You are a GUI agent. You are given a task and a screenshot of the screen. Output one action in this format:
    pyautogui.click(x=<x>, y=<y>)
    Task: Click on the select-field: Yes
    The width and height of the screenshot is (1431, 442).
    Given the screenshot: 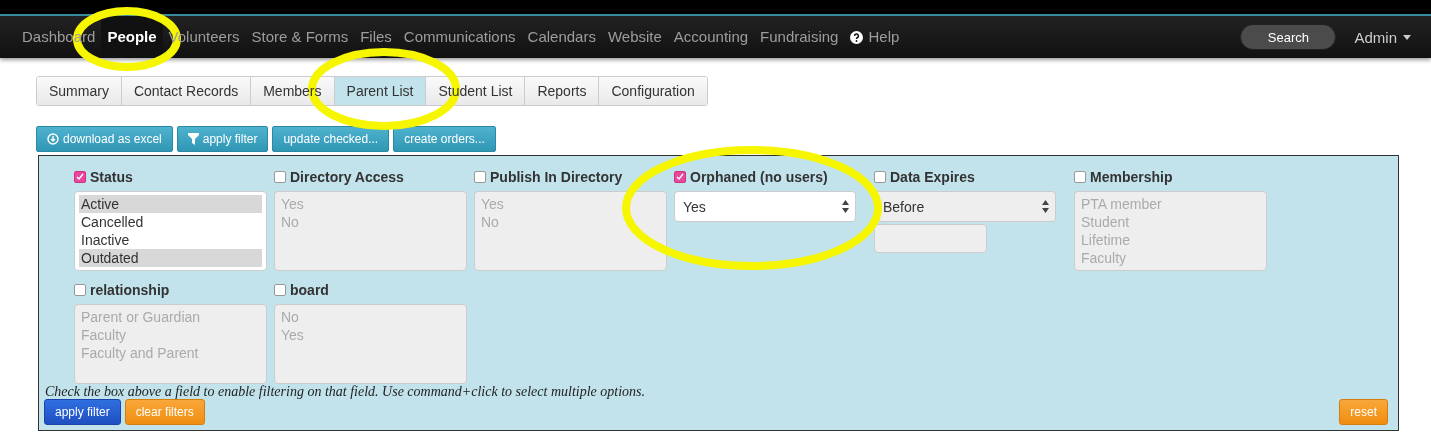 What is the action you would take?
    pyautogui.click(x=765, y=206)
    